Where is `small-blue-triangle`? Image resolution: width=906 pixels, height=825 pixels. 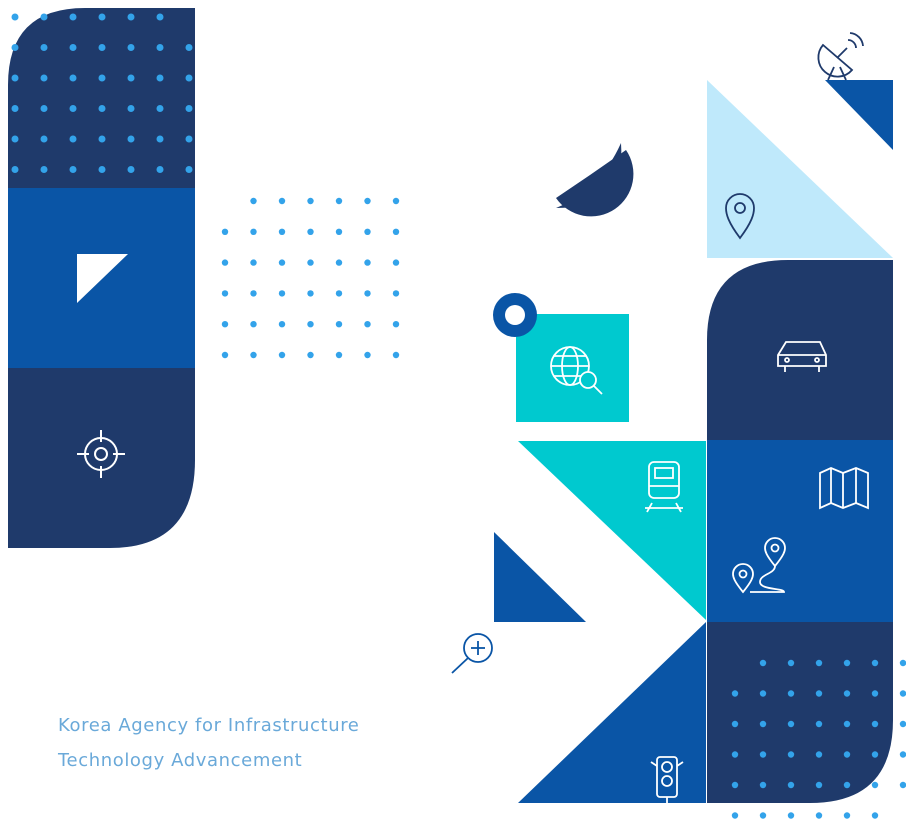 small-blue-triangle is located at coordinates (540, 577).